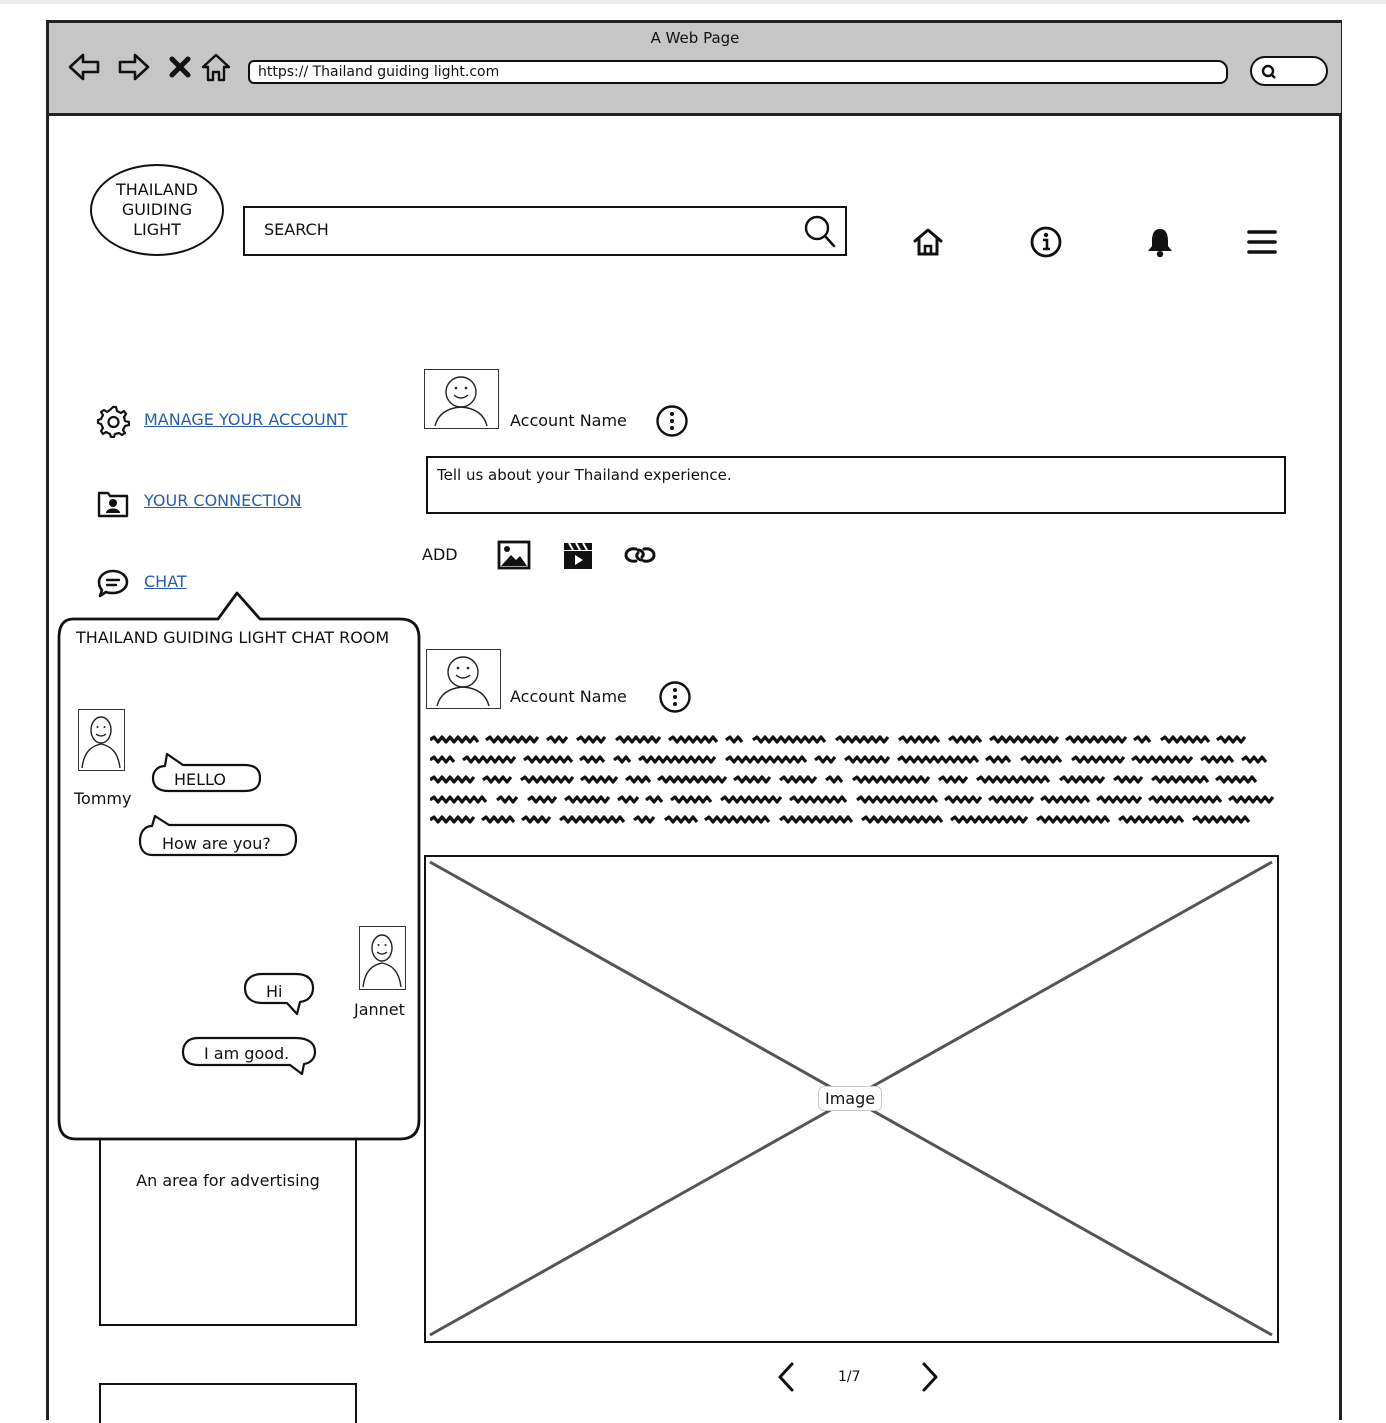  I want to click on address-bar: https:// Thailand guiding light.com, so click(738, 72).